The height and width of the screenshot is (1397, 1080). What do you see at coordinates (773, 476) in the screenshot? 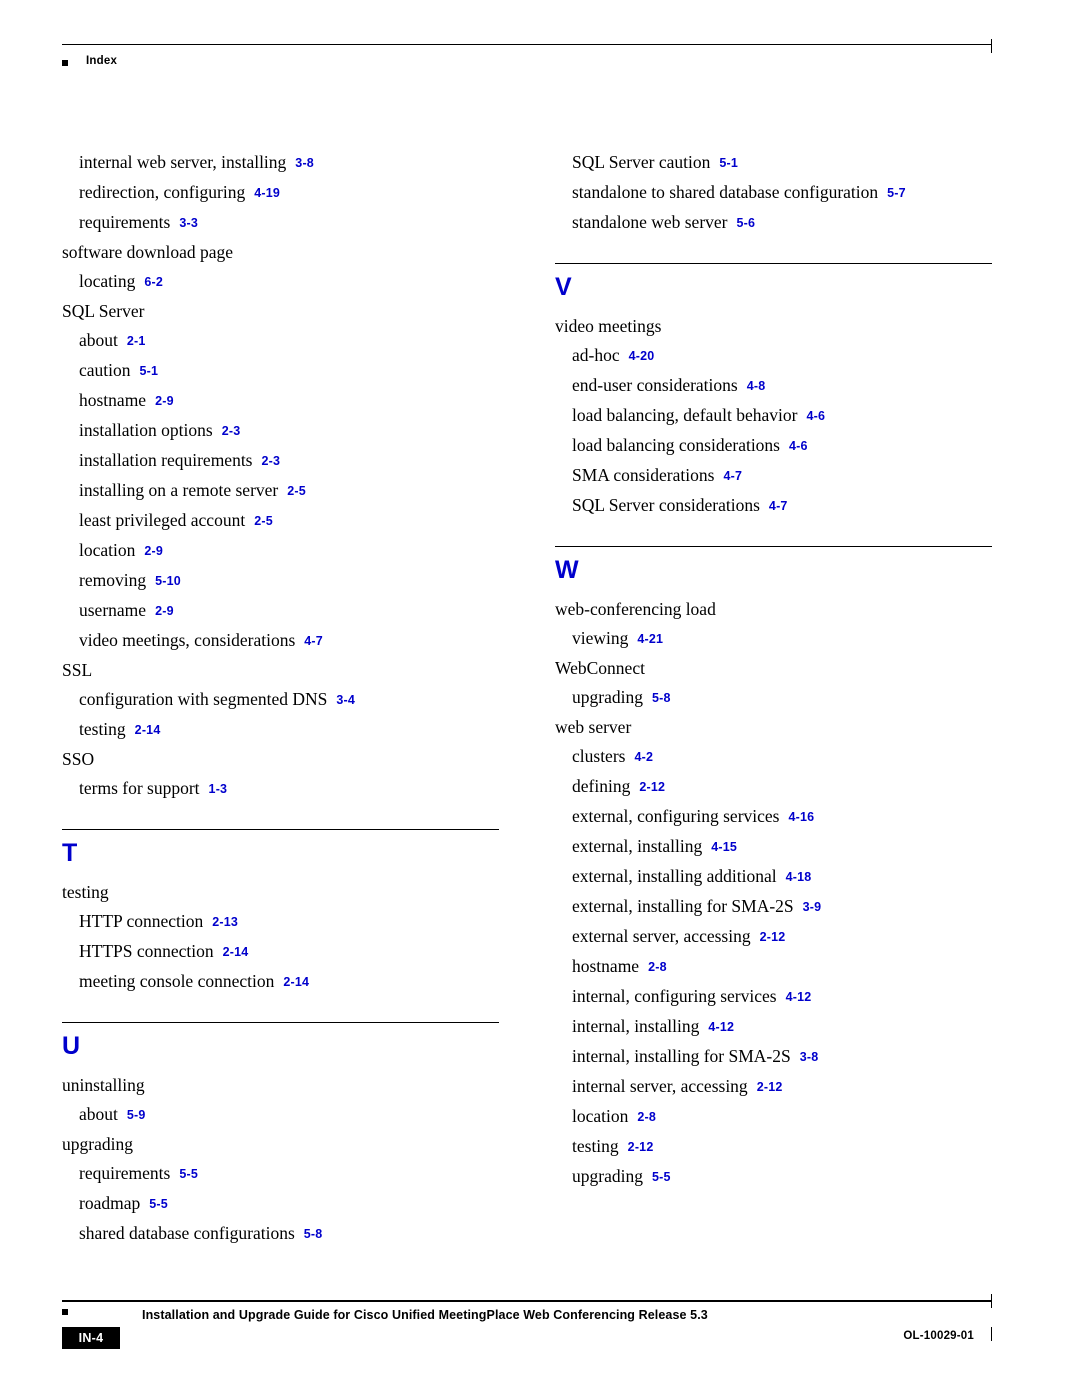
I see `index-subentry: SMA considerations 4-7` at bounding box center [773, 476].